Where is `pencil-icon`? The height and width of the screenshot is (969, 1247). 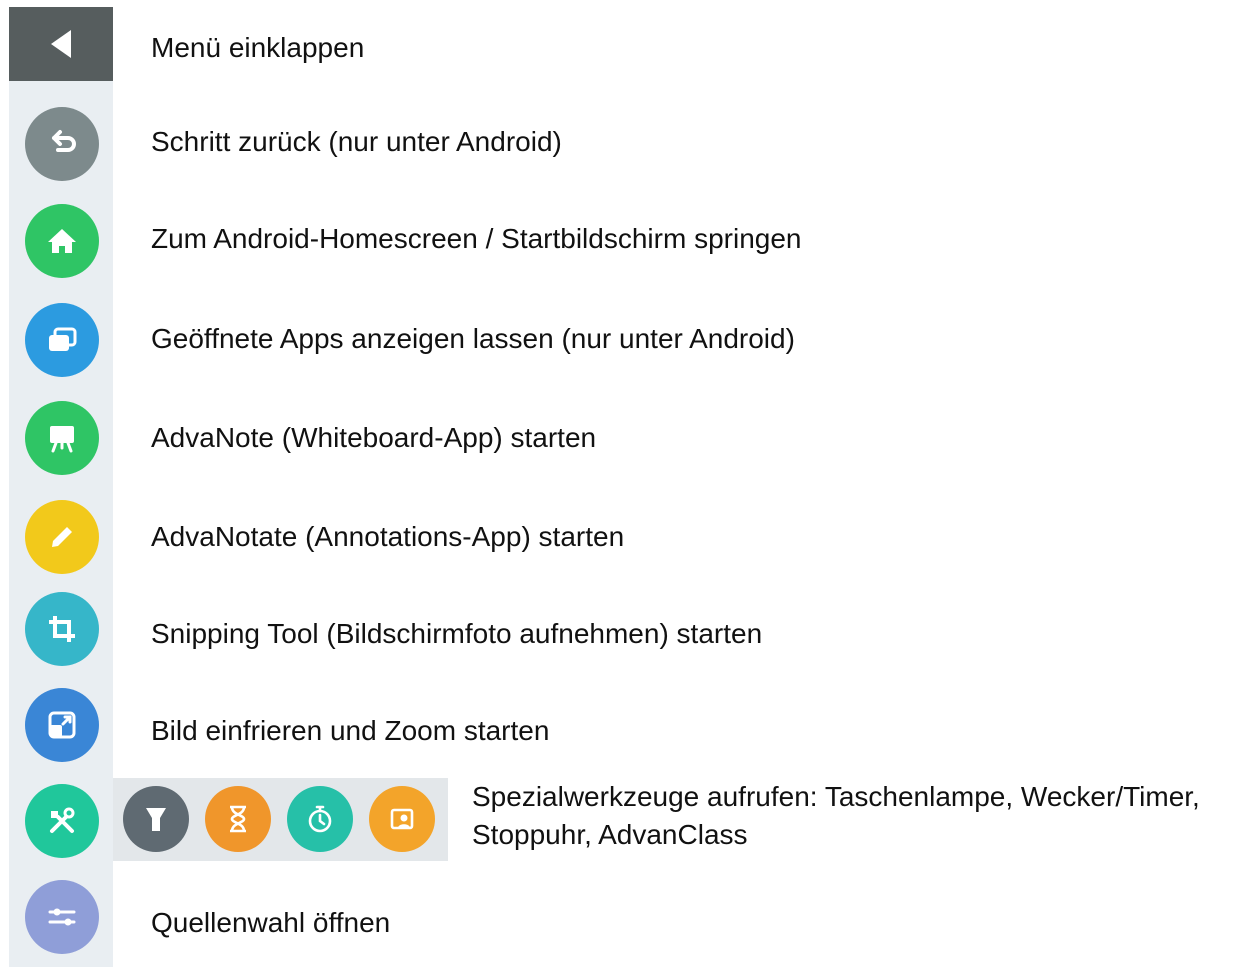 pencil-icon is located at coordinates (62, 537).